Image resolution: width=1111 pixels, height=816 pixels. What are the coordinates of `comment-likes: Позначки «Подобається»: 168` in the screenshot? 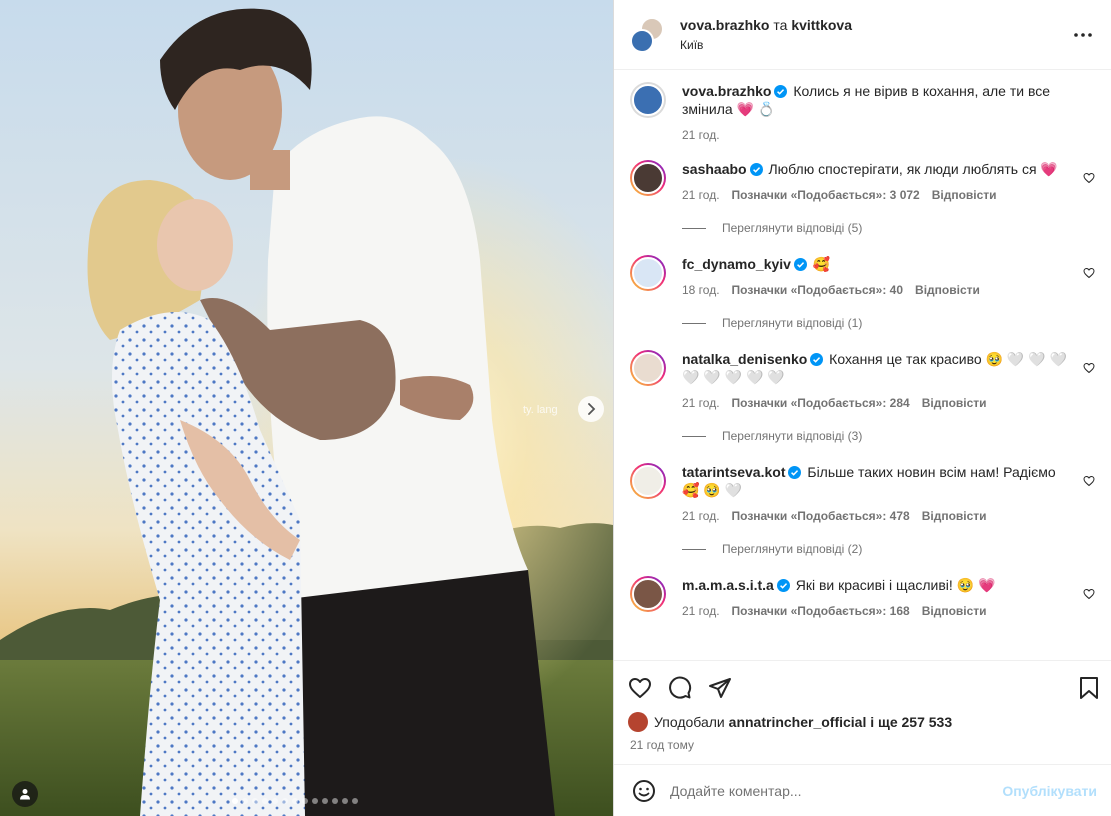 It's located at (821, 611).